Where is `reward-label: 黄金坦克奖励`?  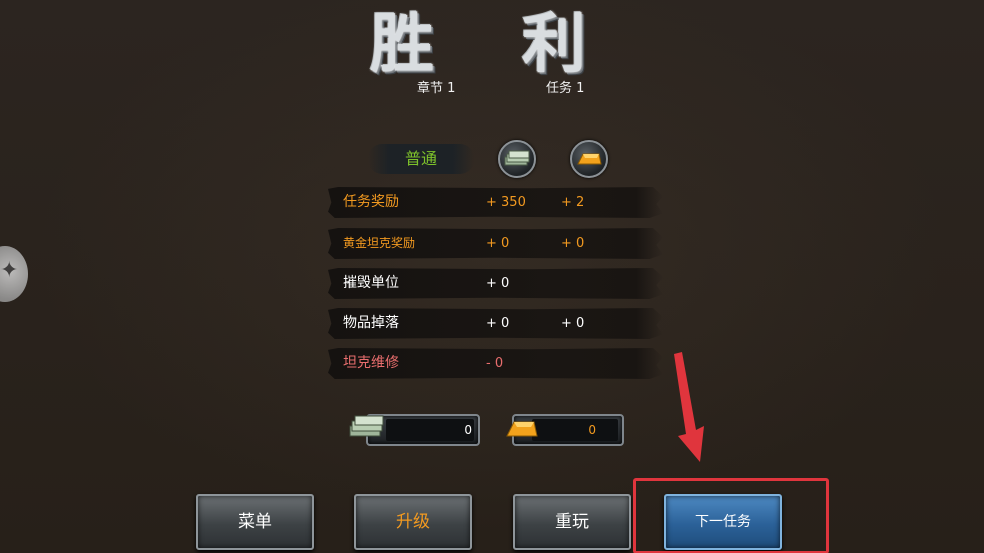 reward-label: 黄金坦克奖励 is located at coordinates (379, 243).